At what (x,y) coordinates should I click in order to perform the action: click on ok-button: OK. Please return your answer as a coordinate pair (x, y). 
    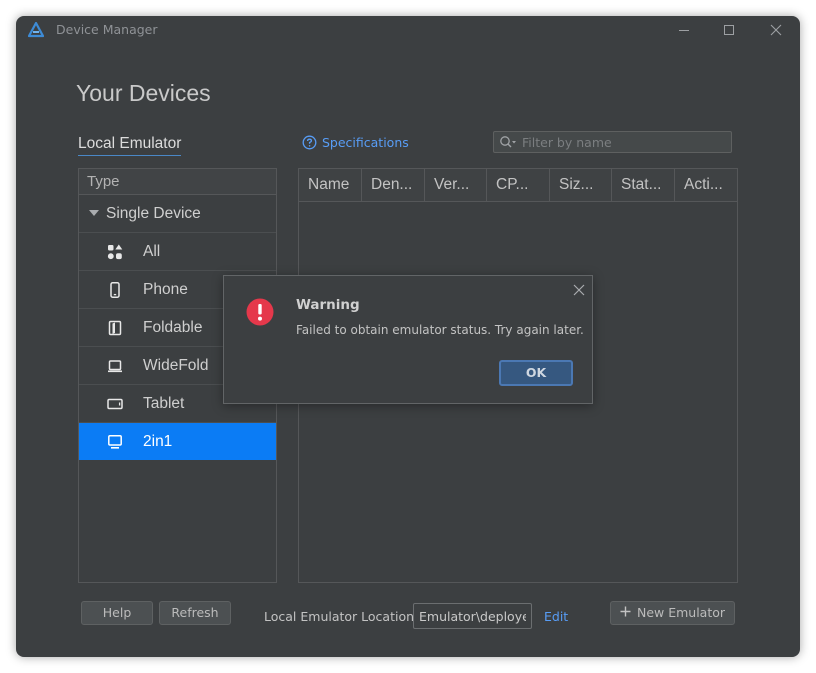
    Looking at the image, I should click on (536, 373).